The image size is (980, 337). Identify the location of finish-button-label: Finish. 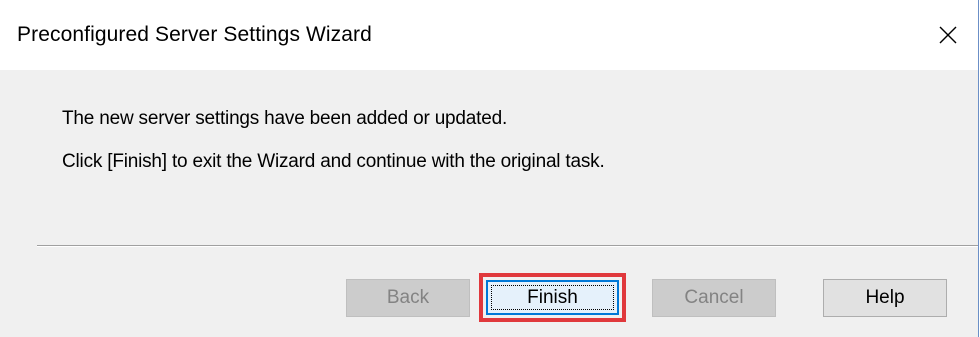
(552, 297).